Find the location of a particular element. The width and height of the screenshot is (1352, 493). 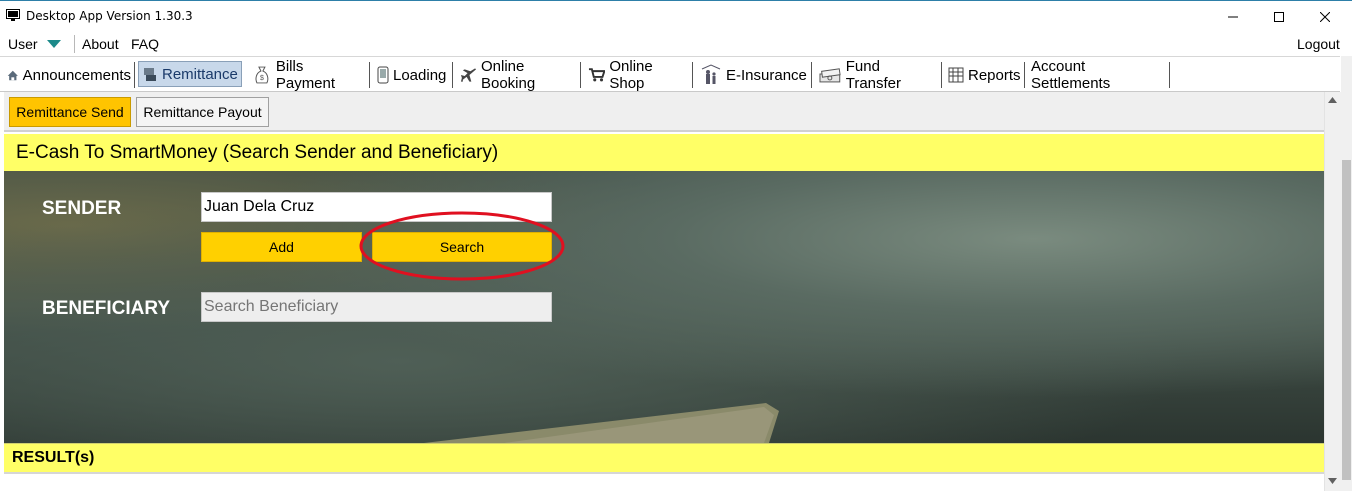

maximize-icon is located at coordinates (1279, 16).